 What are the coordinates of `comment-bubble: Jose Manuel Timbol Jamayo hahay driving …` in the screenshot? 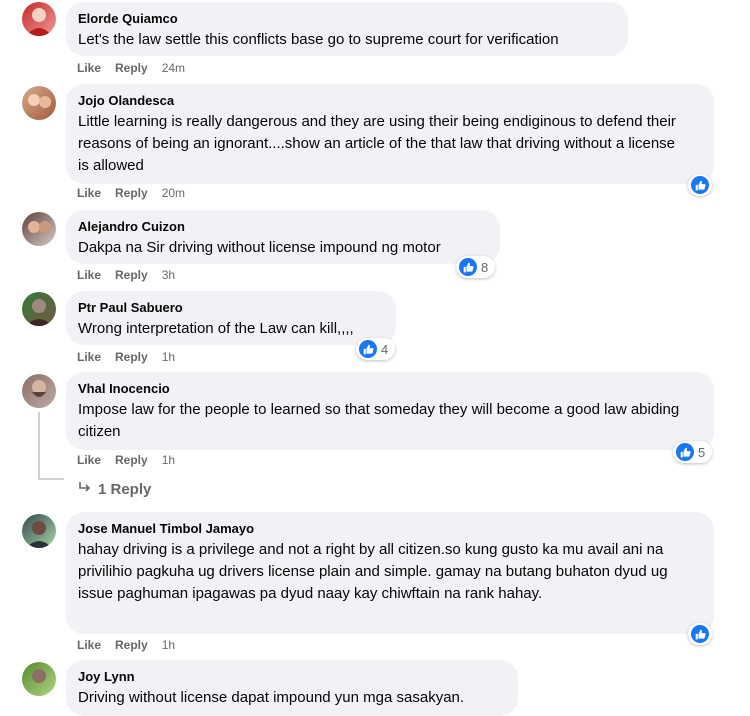 It's located at (390, 573).